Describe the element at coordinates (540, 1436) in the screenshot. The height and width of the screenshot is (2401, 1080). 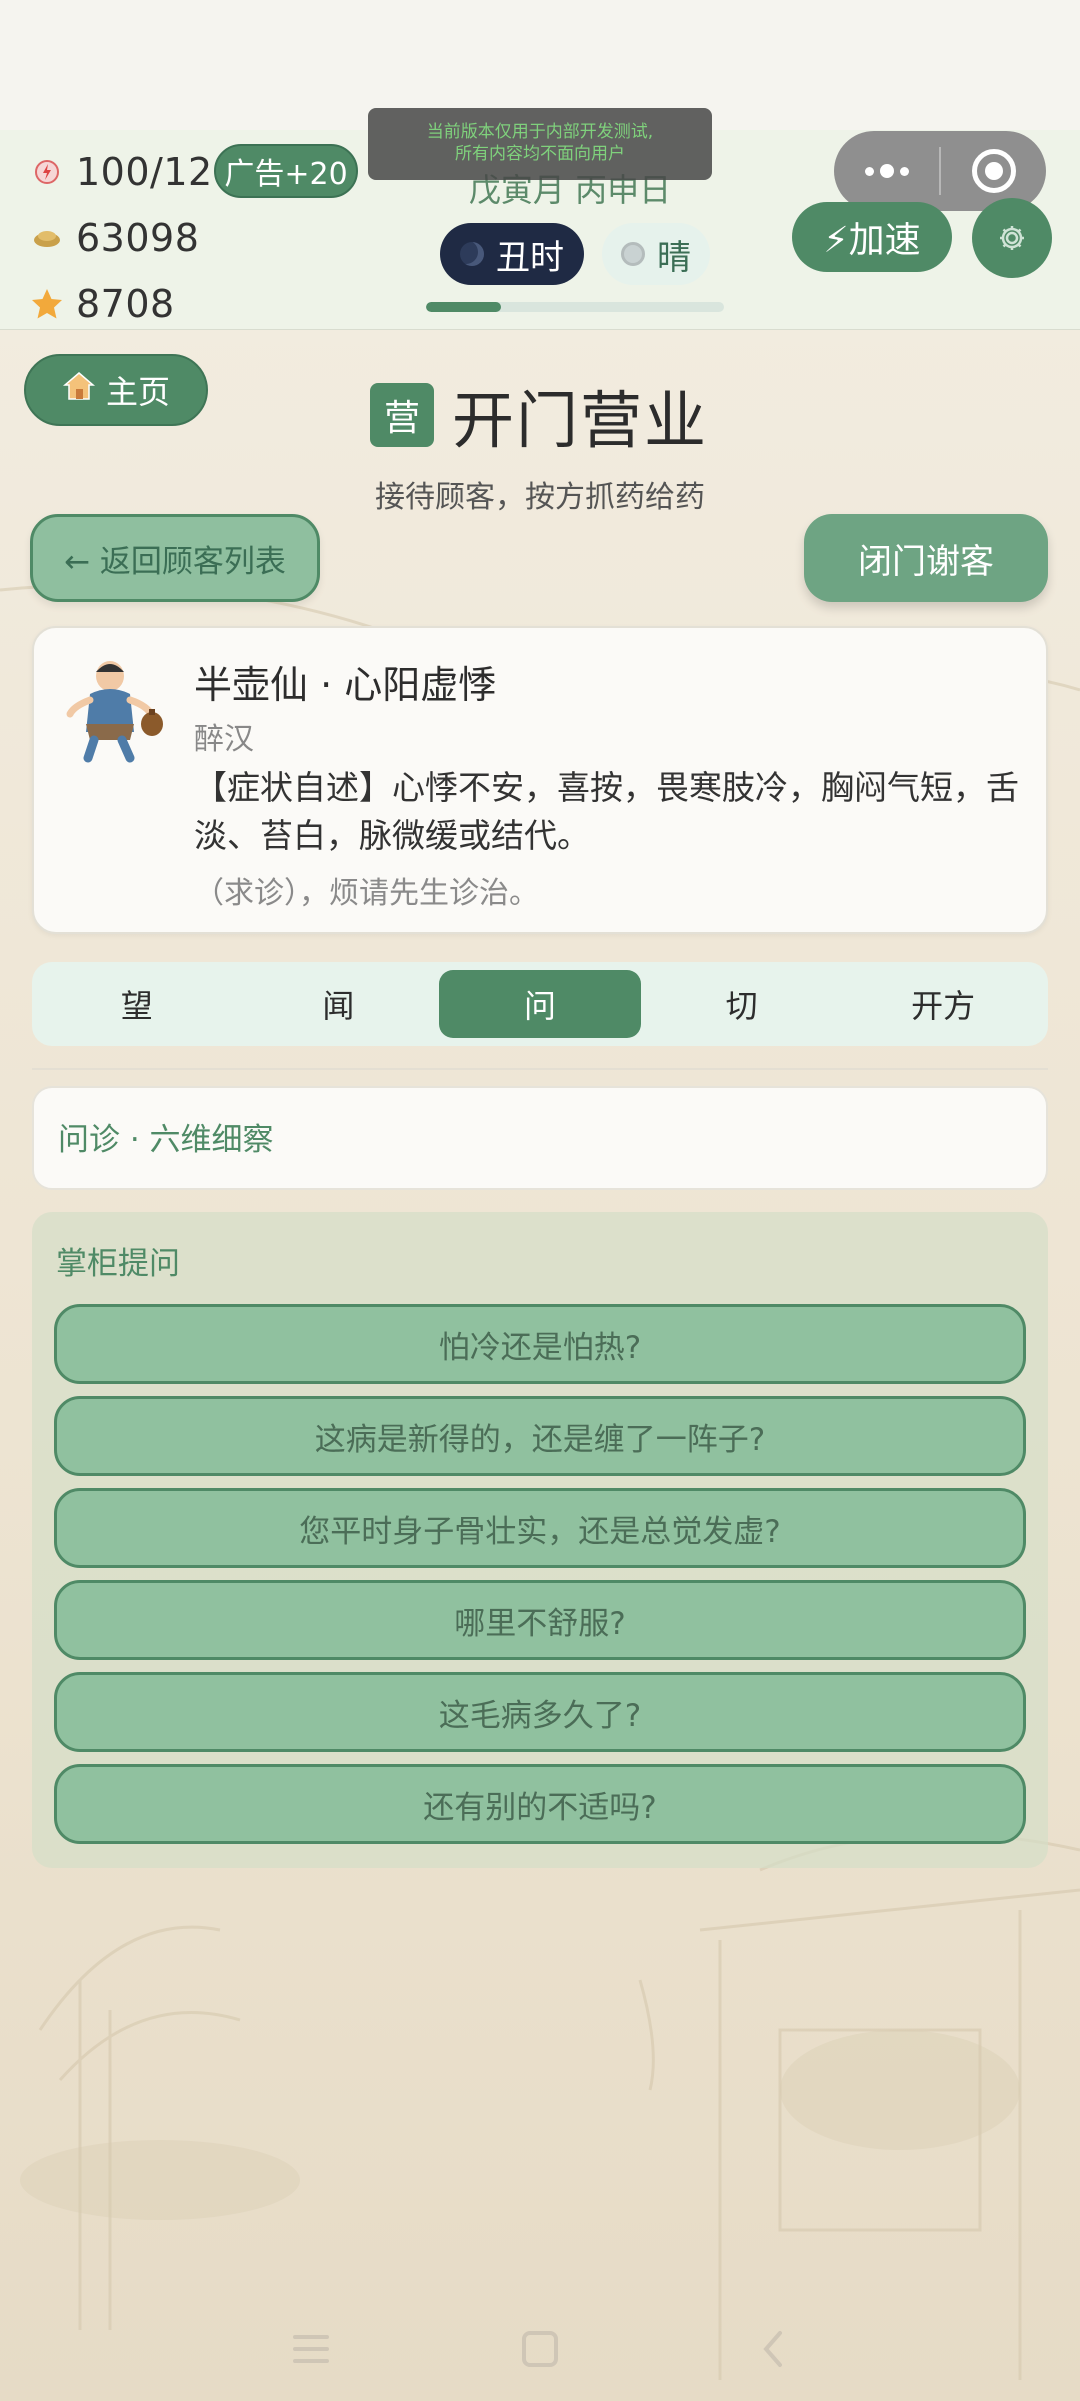
I see `question-button: 这病是新得的，还是缠了一阵子?` at that location.